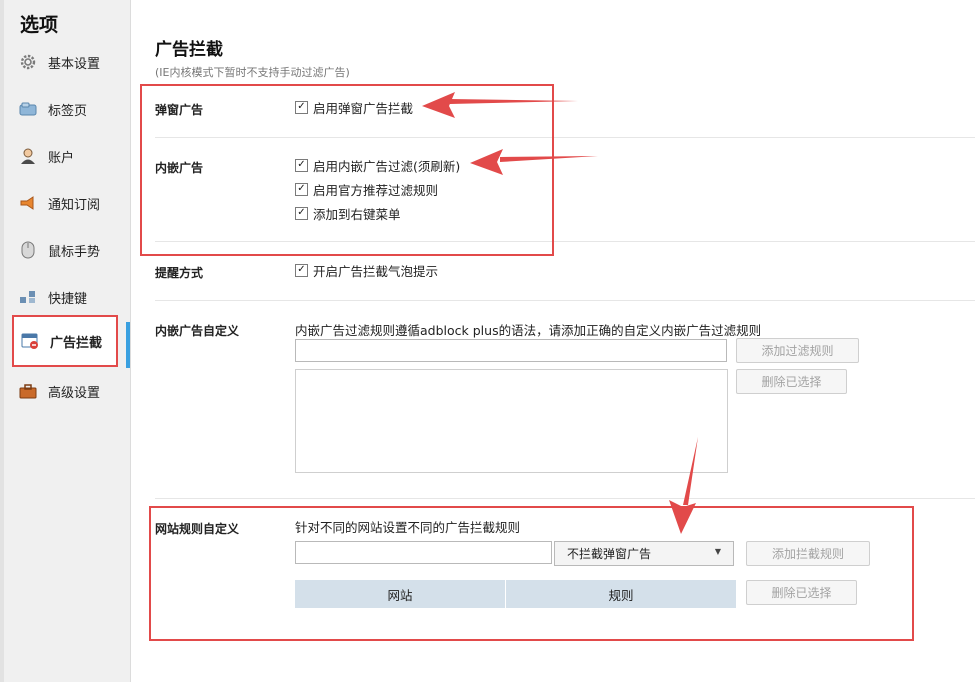 This screenshot has width=978, height=682. I want to click on sidebar-item-advanced-settings: 高级设置, so click(65, 391).